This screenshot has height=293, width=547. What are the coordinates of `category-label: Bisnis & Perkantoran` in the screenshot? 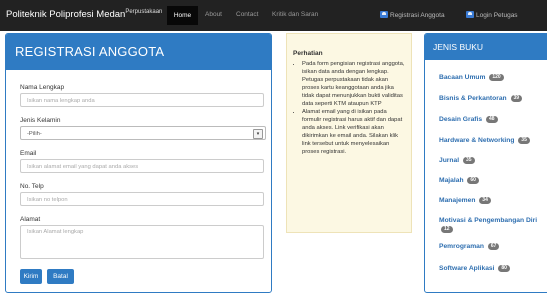 It's located at (473, 98).